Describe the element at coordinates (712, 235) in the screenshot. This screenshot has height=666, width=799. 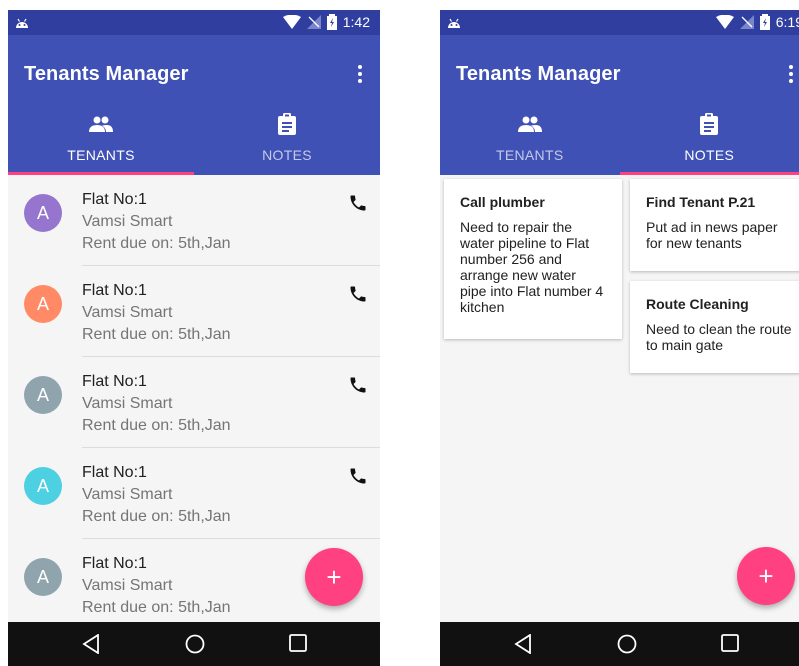
I see `note-body: Put ad in news paper for new tenants` at that location.